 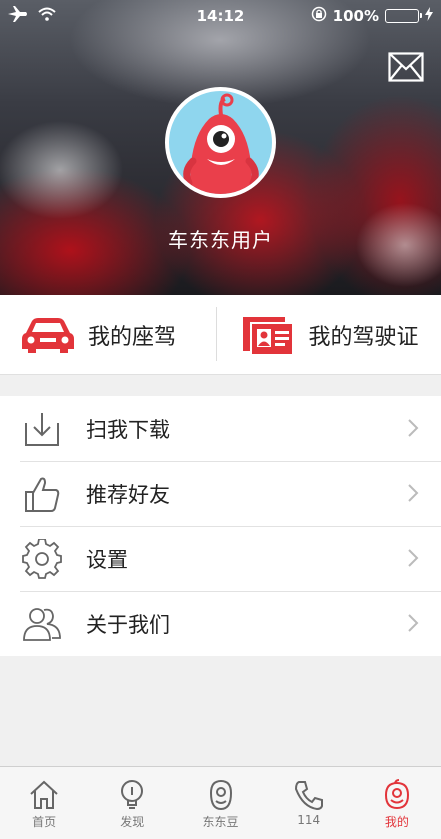 I want to click on menu-label: 关于我们, so click(x=128, y=624).